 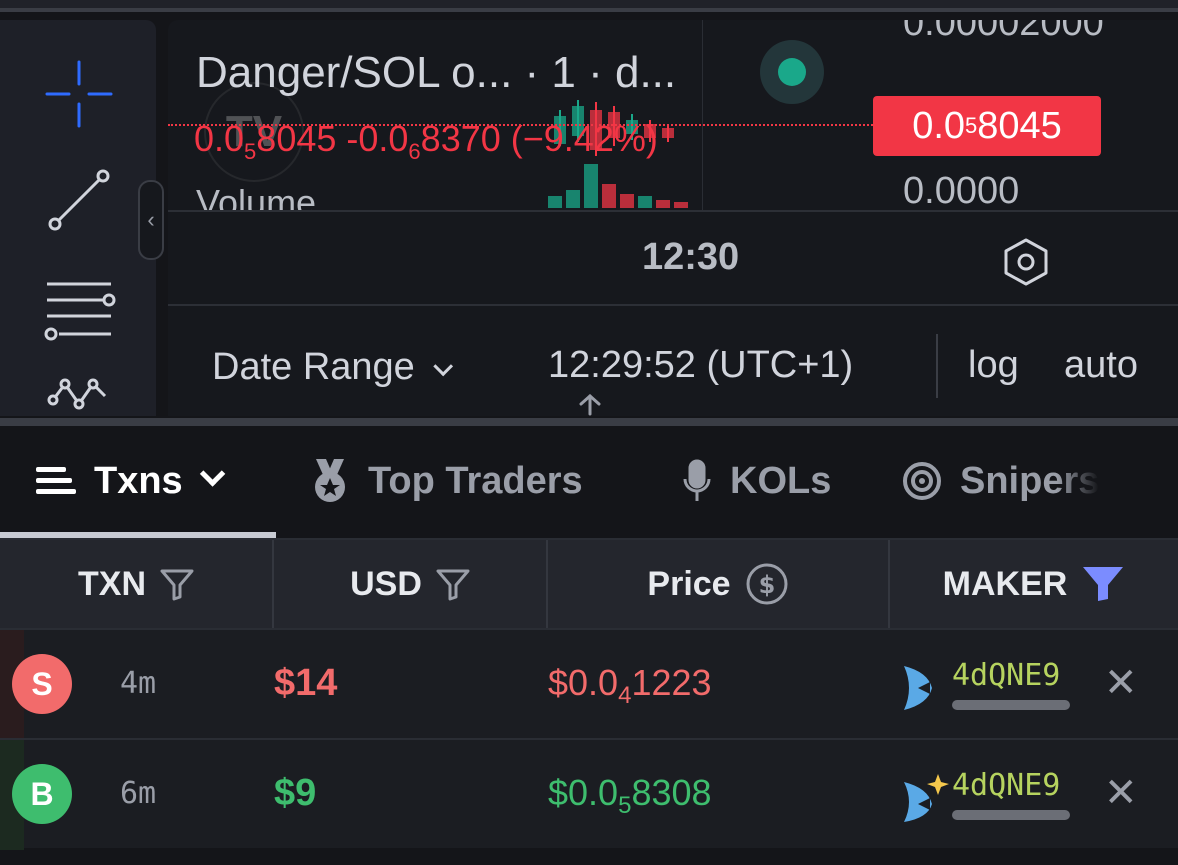 I want to click on tab-txns: Txns, so click(x=131, y=481).